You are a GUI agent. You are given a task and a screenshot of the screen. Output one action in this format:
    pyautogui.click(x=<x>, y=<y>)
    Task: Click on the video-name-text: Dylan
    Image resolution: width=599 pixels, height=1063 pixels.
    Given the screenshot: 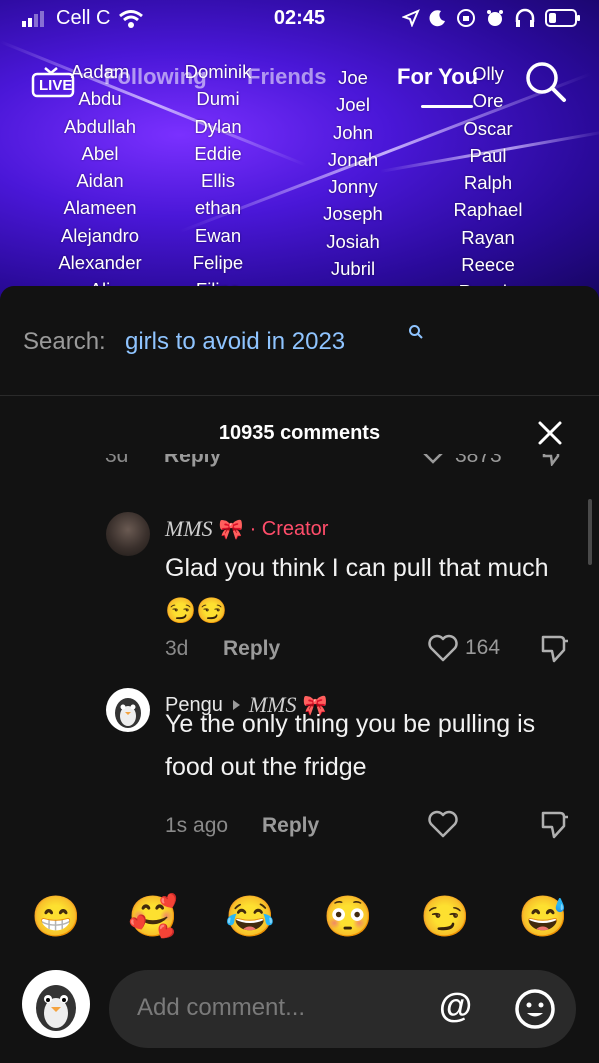 What is the action you would take?
    pyautogui.click(x=218, y=126)
    